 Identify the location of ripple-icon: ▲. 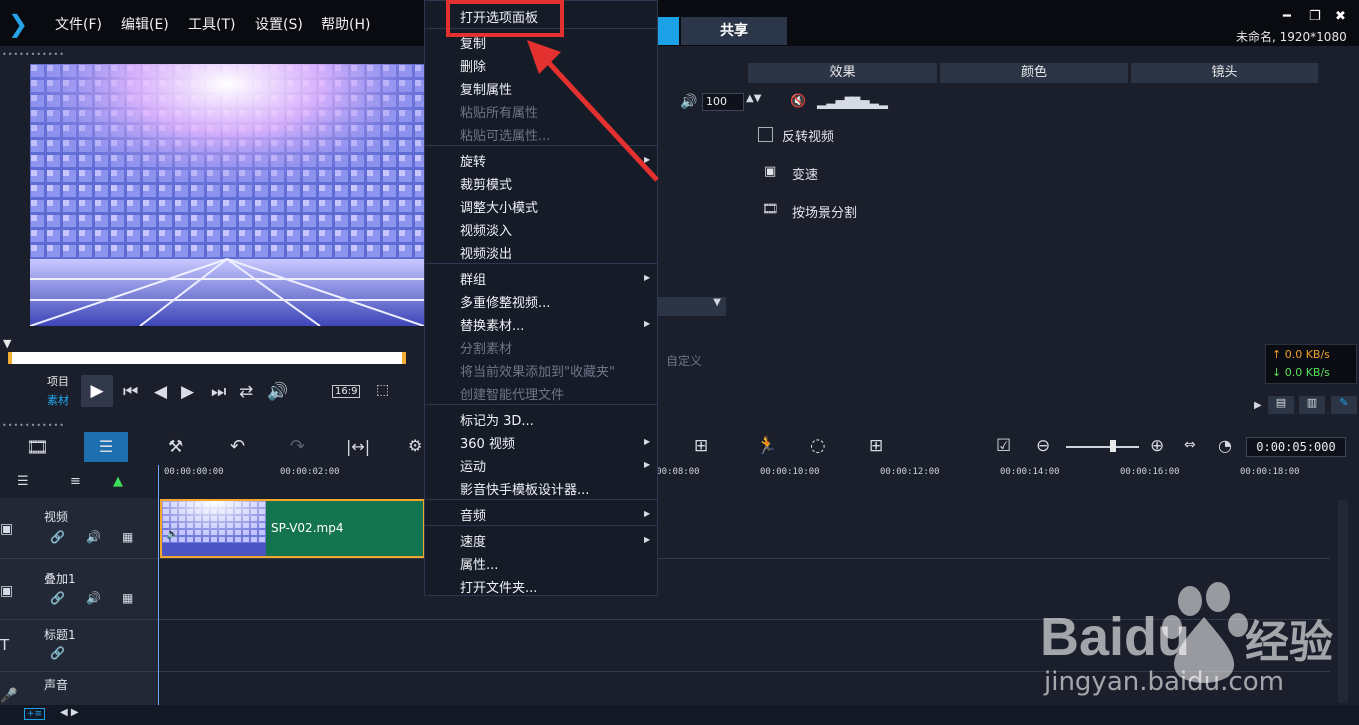
(118, 481).